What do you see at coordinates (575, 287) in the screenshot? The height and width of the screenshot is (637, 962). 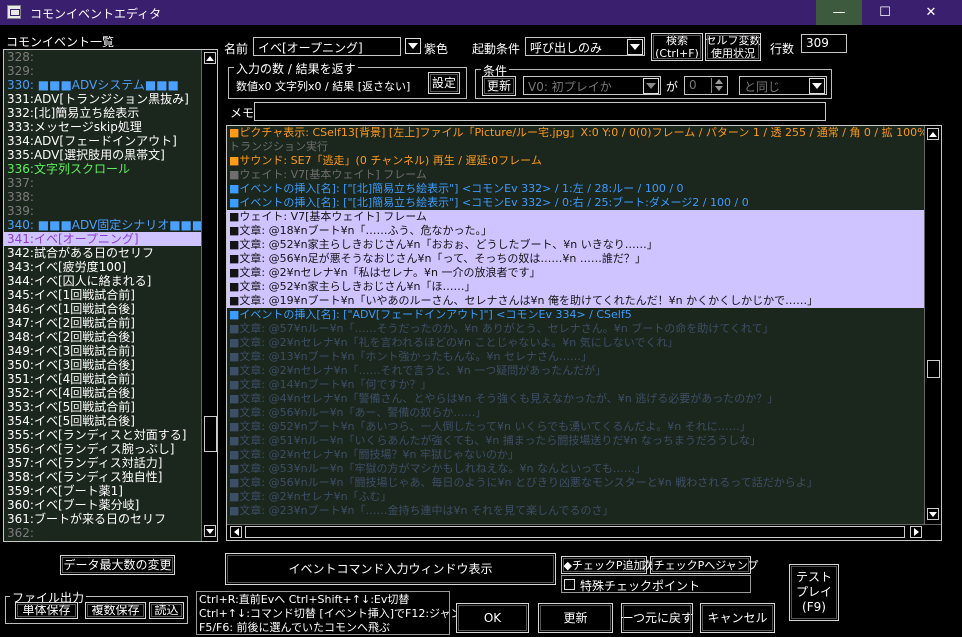 I see `command-row: ■文章: @52¥n家主らしきおじさん¥n「ほ……」` at bounding box center [575, 287].